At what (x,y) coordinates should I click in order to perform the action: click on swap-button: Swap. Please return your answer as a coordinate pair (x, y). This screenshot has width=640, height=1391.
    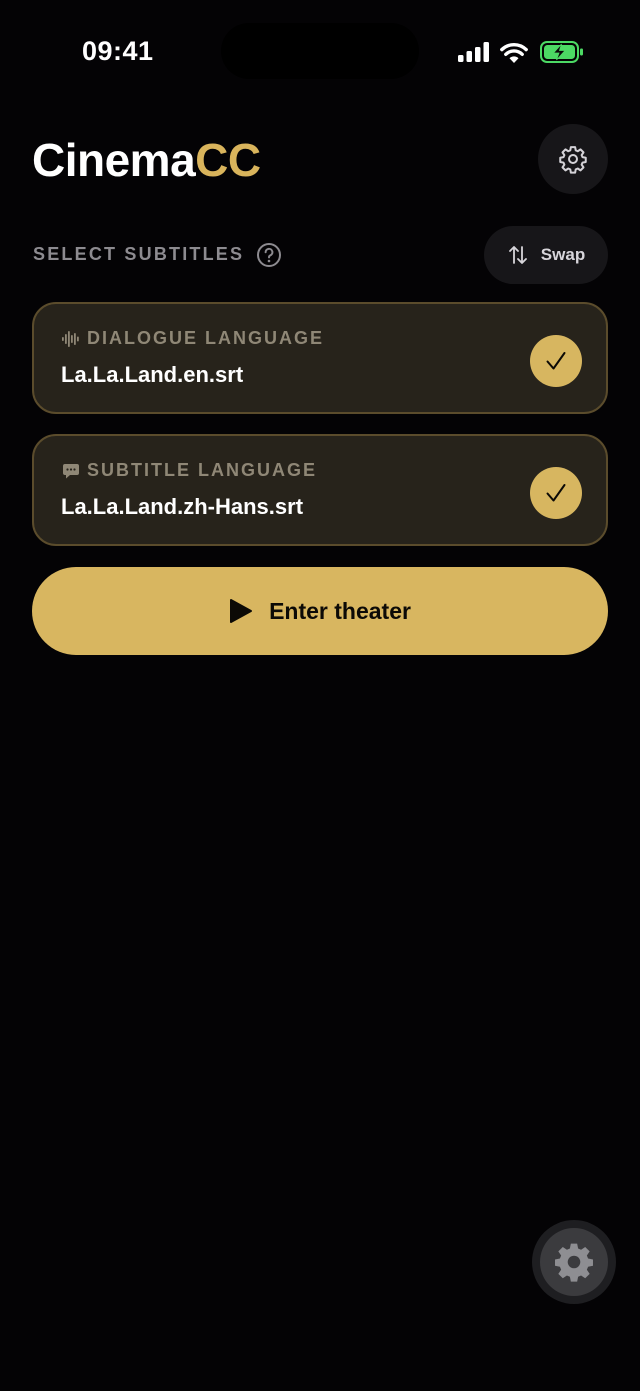
    Looking at the image, I should click on (546, 255).